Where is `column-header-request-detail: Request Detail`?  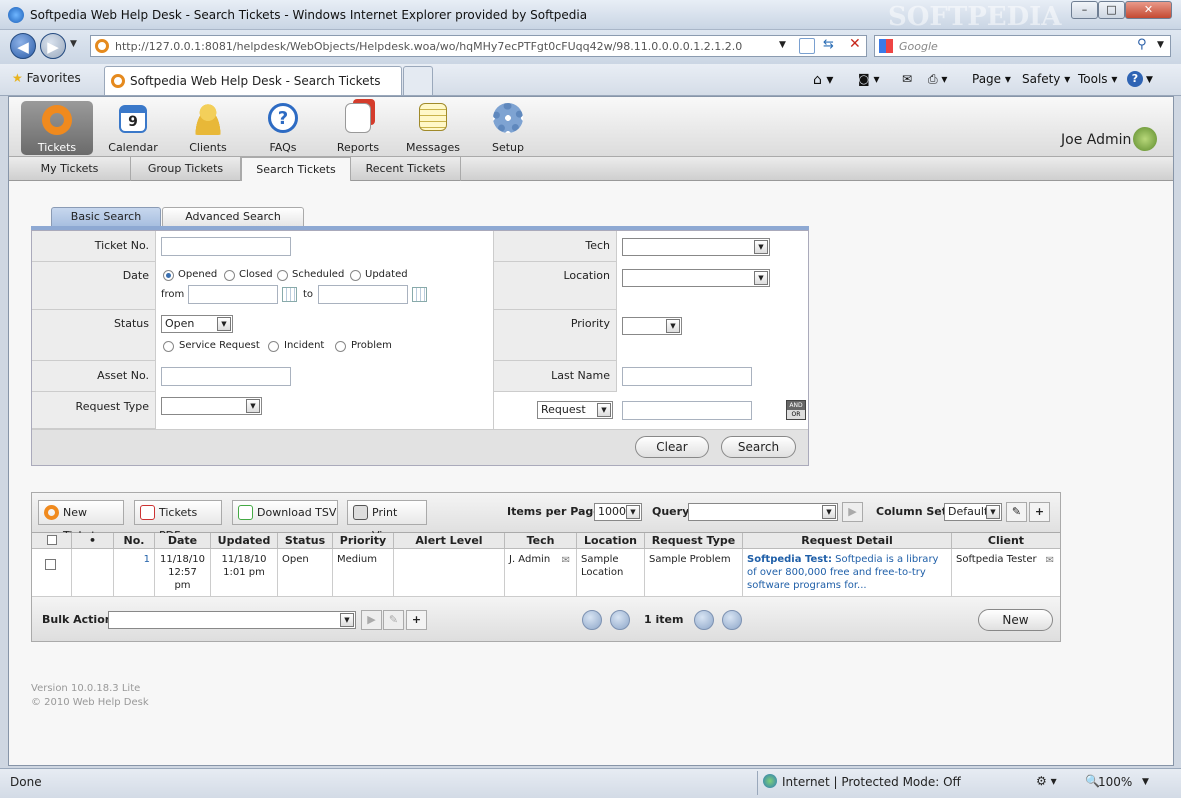
column-header-request-detail: Request Detail is located at coordinates (847, 541).